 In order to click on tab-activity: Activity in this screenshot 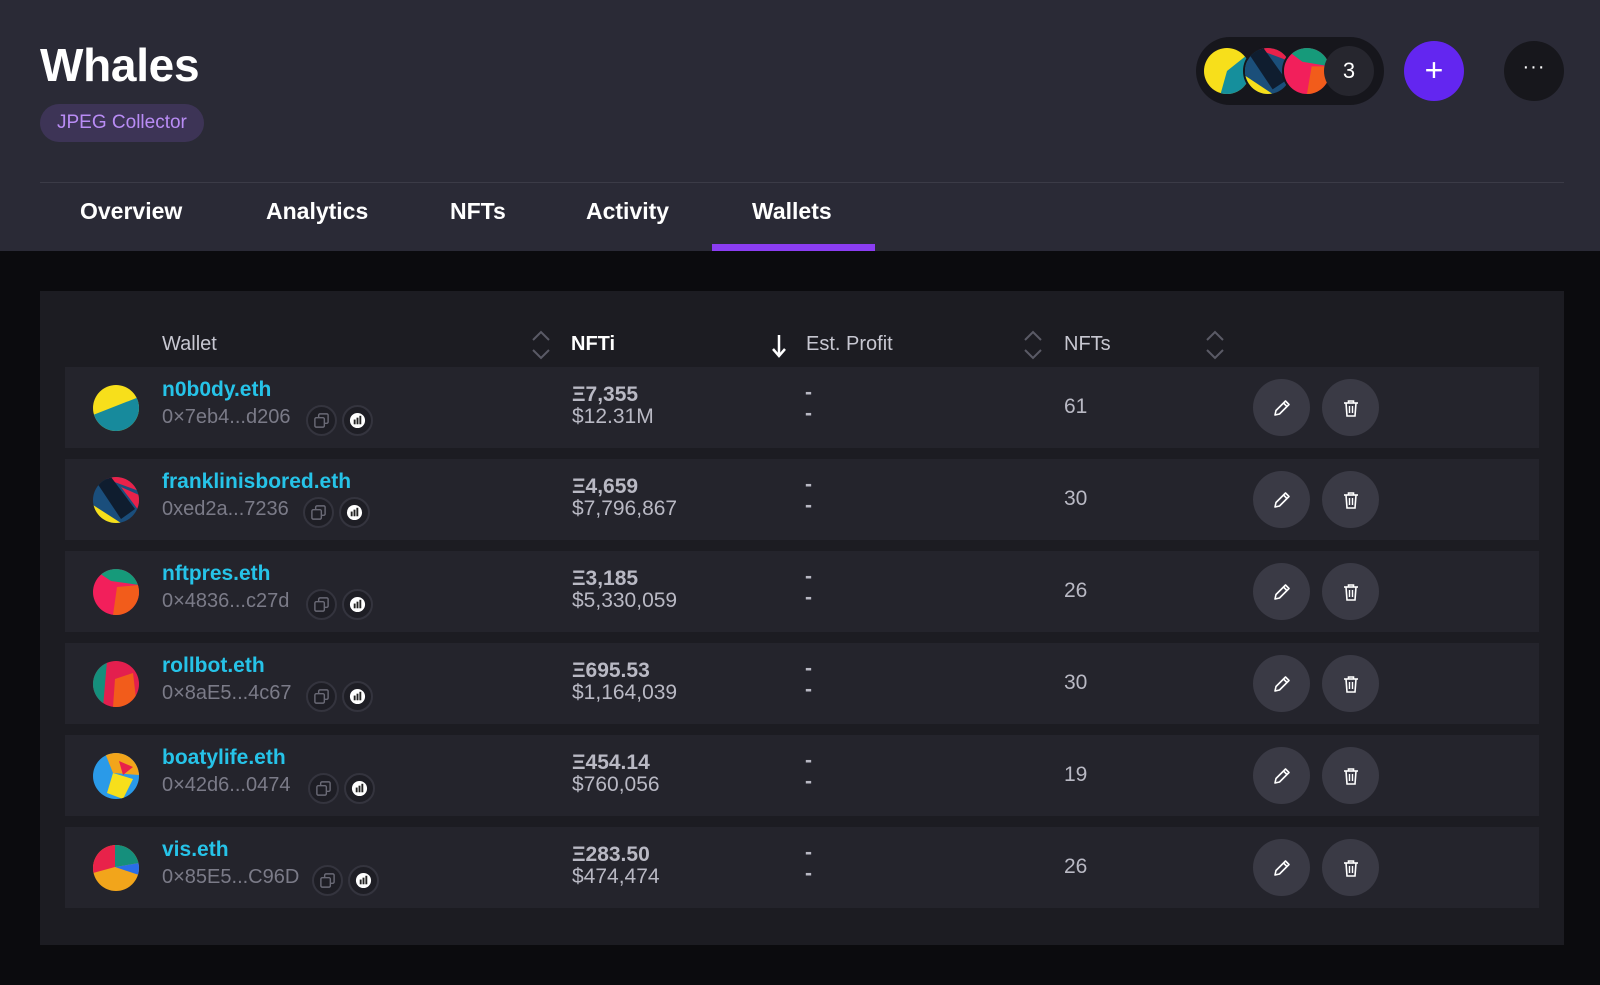, I will do `click(627, 211)`.